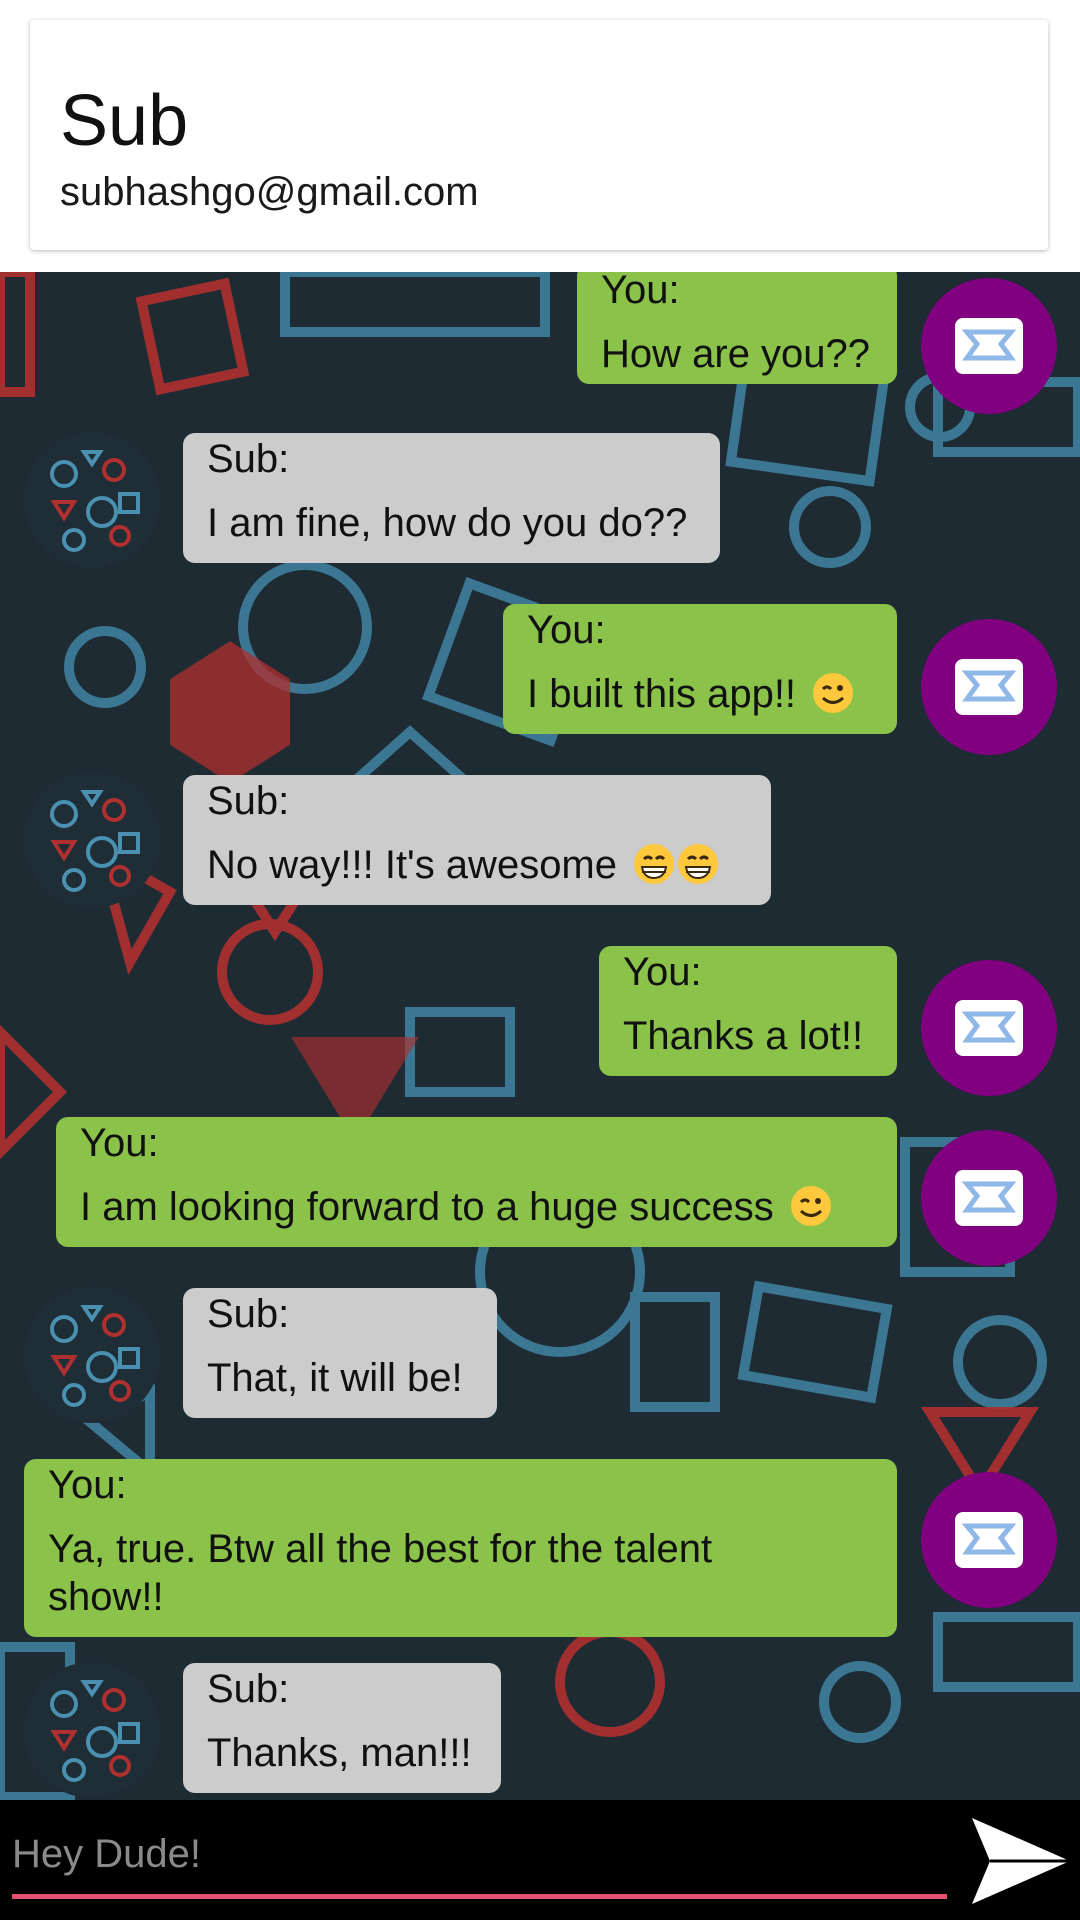 This screenshot has height=1920, width=1080. I want to click on message-input, so click(479, 1856).